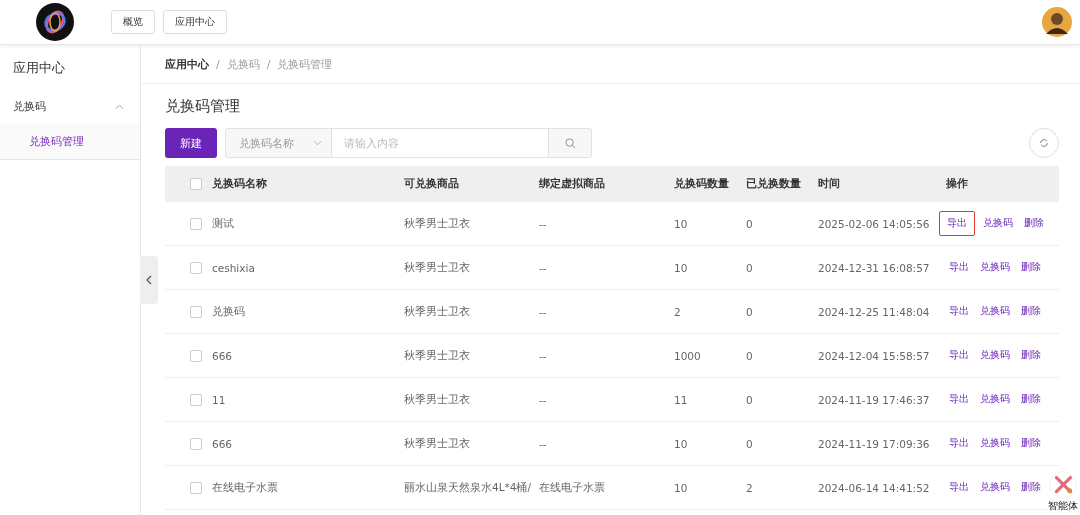  What do you see at coordinates (957, 184) in the screenshot?
I see `column-header: 操作` at bounding box center [957, 184].